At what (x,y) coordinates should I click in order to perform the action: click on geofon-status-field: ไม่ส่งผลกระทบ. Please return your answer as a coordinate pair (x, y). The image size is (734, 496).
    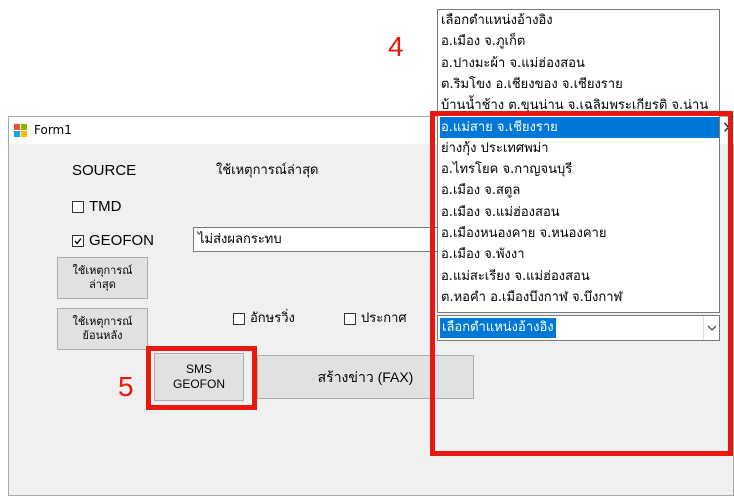
    Looking at the image, I should click on (316, 239).